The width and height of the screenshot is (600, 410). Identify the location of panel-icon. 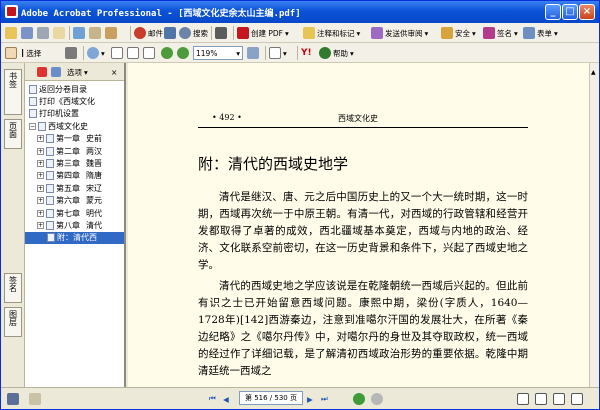
(13, 399).